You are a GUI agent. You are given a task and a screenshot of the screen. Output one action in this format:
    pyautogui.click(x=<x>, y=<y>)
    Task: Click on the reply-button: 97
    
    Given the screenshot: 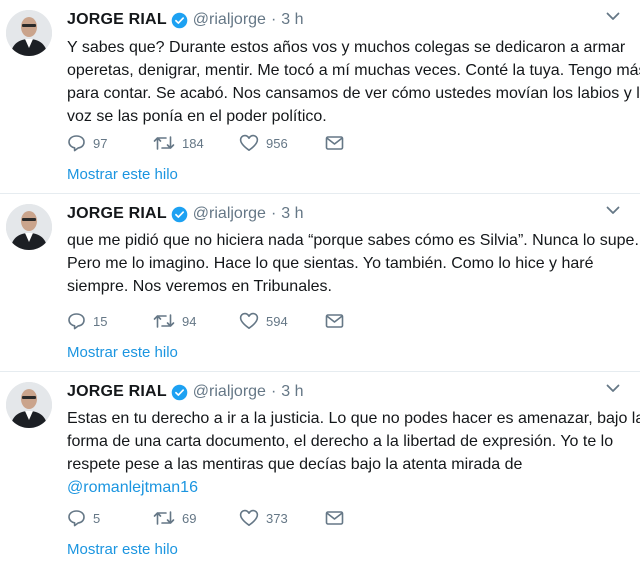 What is the action you would take?
    pyautogui.click(x=110, y=143)
    